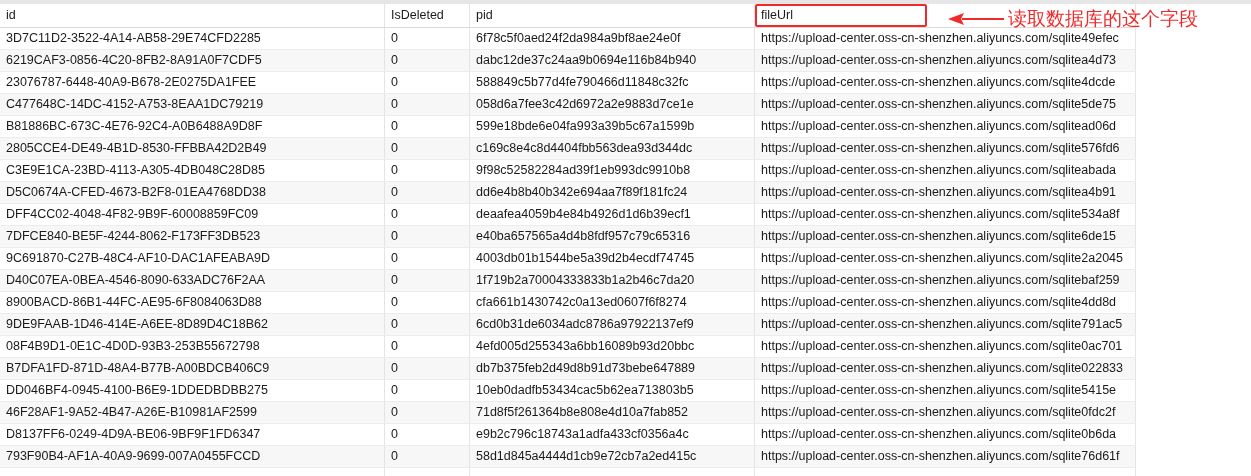 Image resolution: width=1251 pixels, height=476 pixels. I want to click on table-cell: D5C0674A-CFED-4673-B2F8-01EA4768DD38, so click(192, 192).